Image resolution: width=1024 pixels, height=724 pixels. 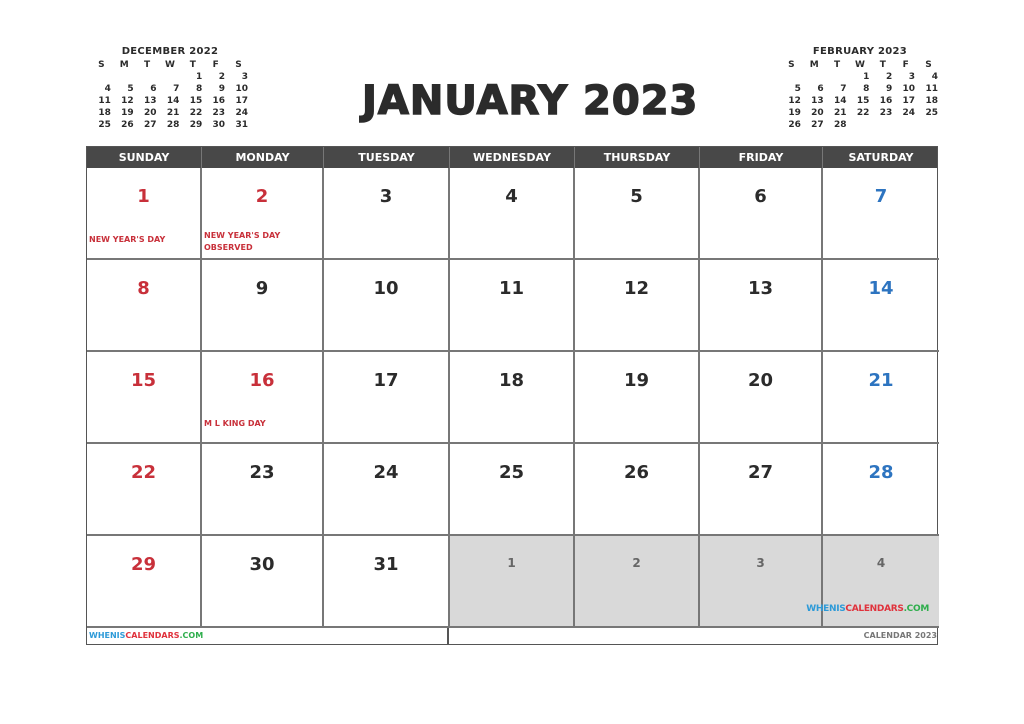 What do you see at coordinates (170, 113) in the screenshot?
I see `mini-week: 18 19 20 21 22 23 24` at bounding box center [170, 113].